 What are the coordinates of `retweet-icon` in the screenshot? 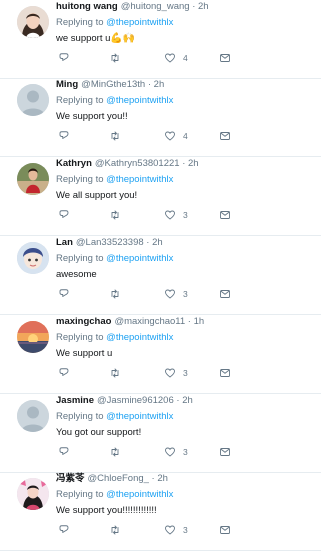 It's located at (115, 215).